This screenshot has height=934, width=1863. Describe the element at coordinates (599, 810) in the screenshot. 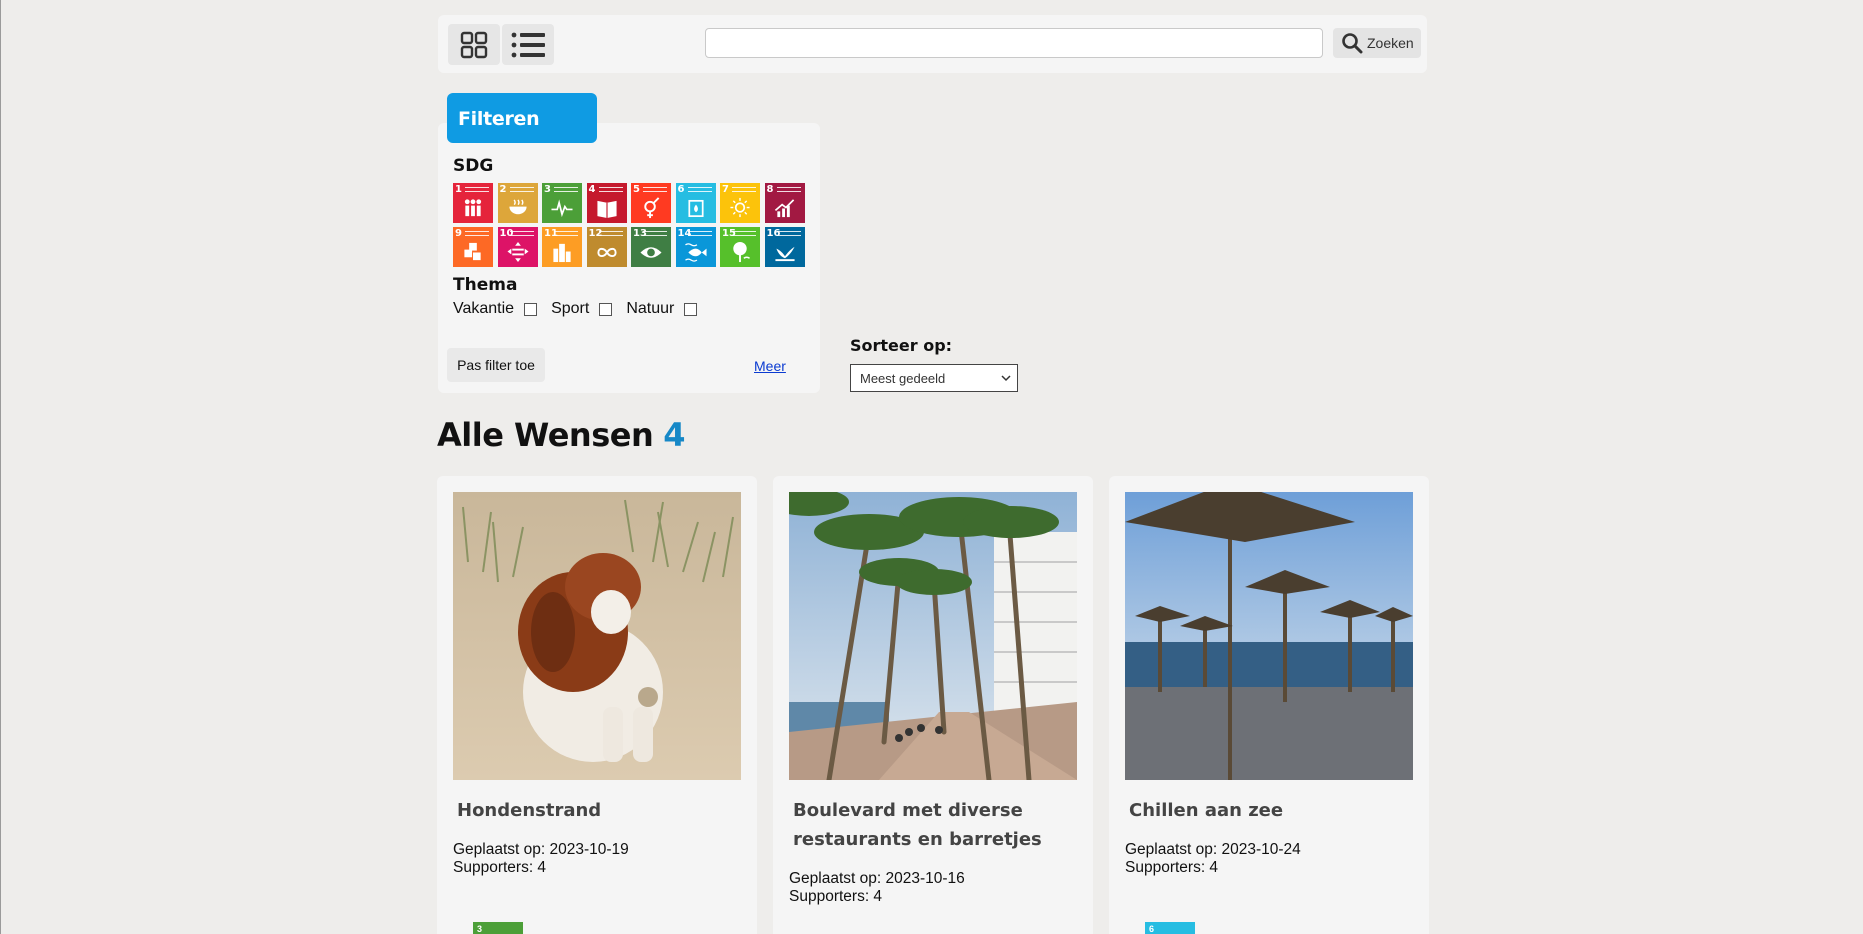

I see `card-title: Hondenstrand` at that location.